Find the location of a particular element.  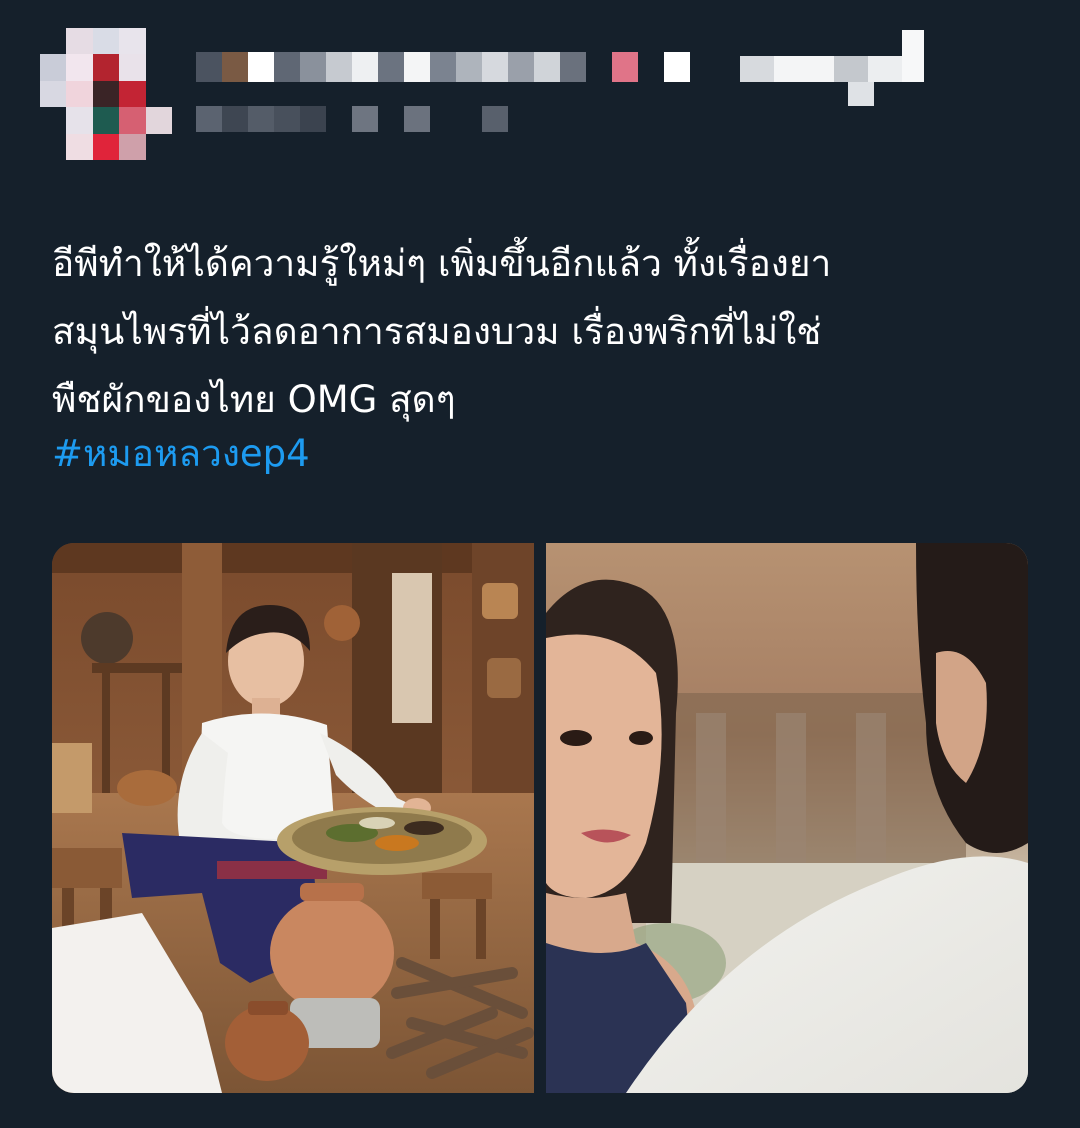

user-handle is located at coordinates (361, 119).